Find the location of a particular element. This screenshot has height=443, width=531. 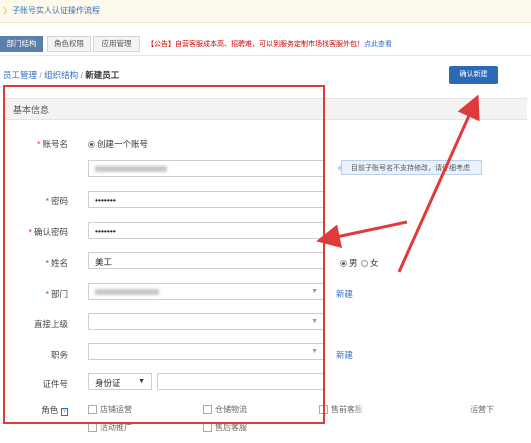

annotation-arrow-to-form is located at coordinates (362, 234).